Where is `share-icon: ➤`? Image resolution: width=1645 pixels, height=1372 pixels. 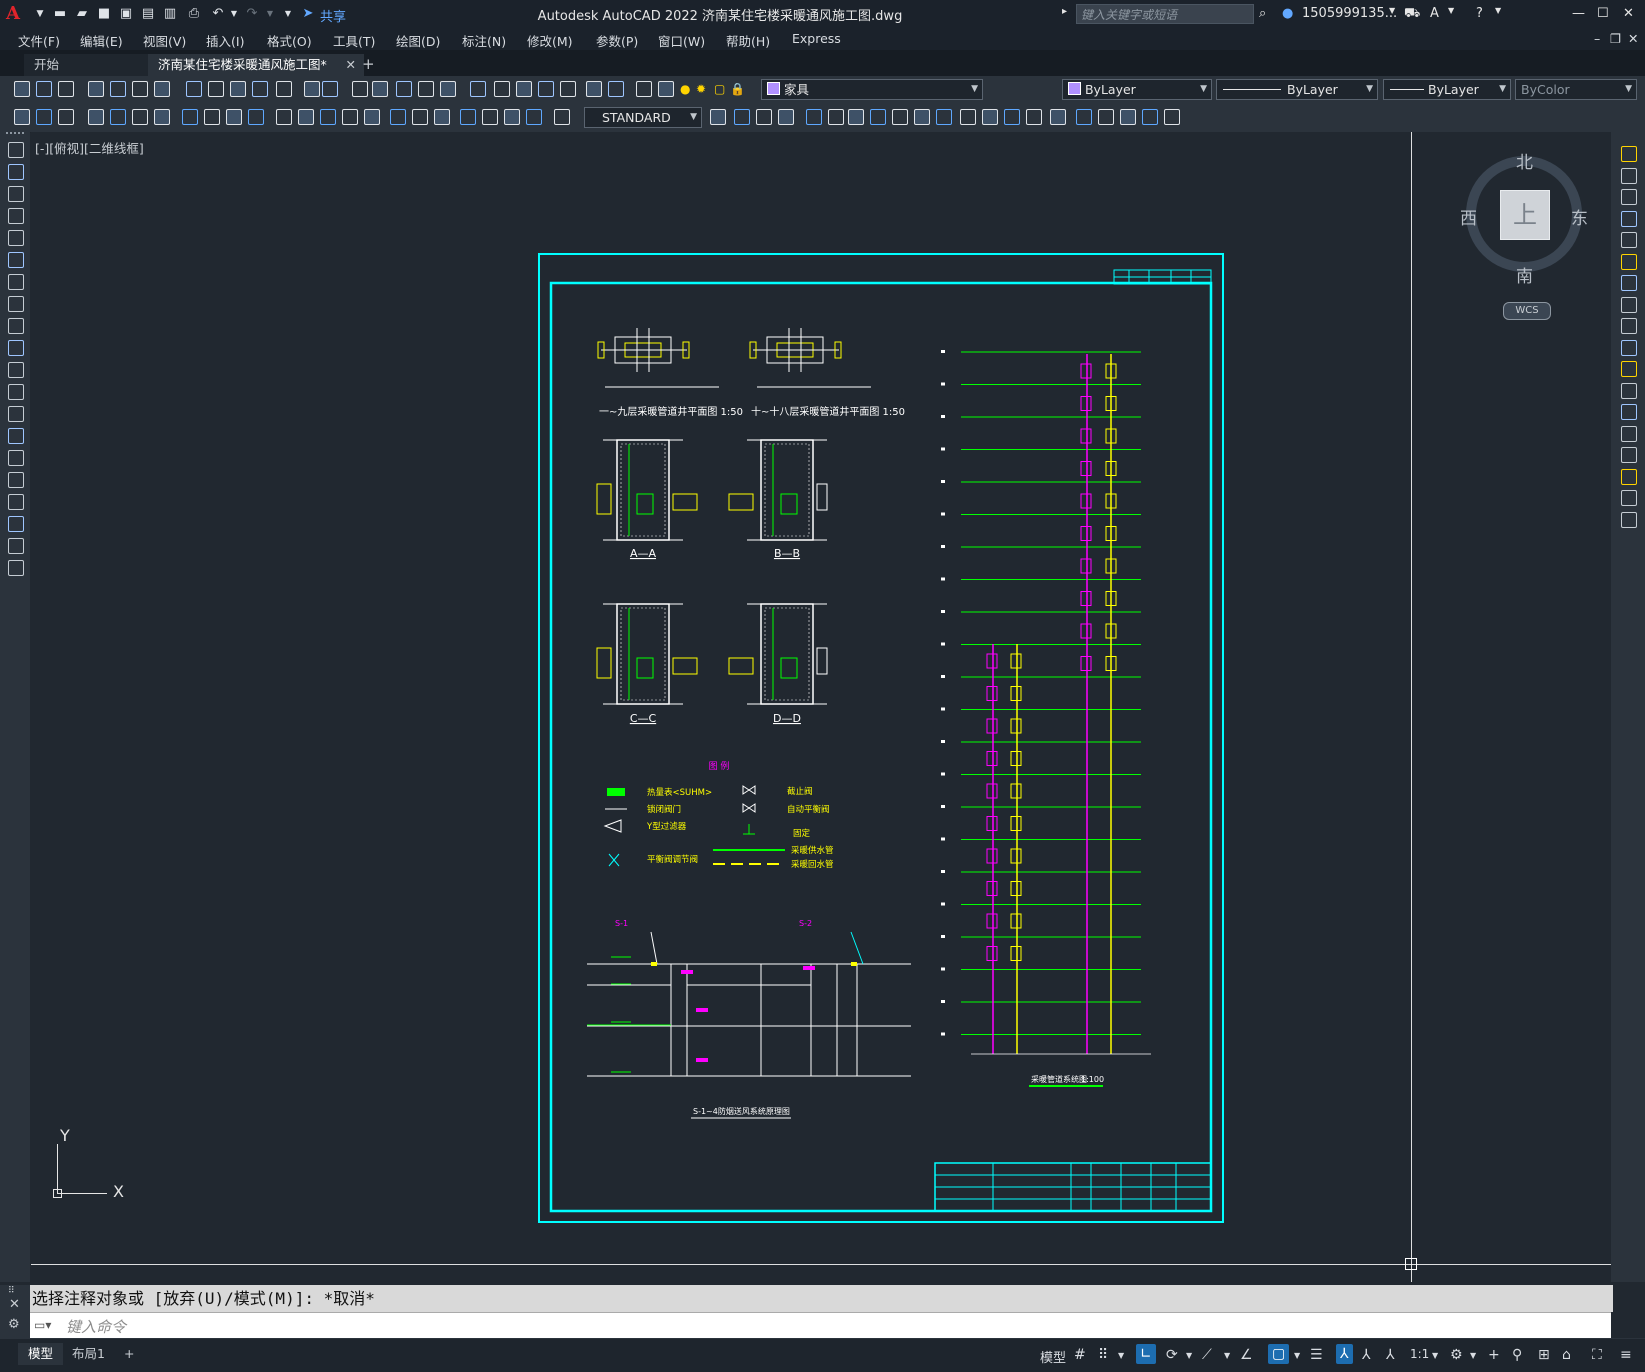
share-icon: ➤ is located at coordinates (308, 14).